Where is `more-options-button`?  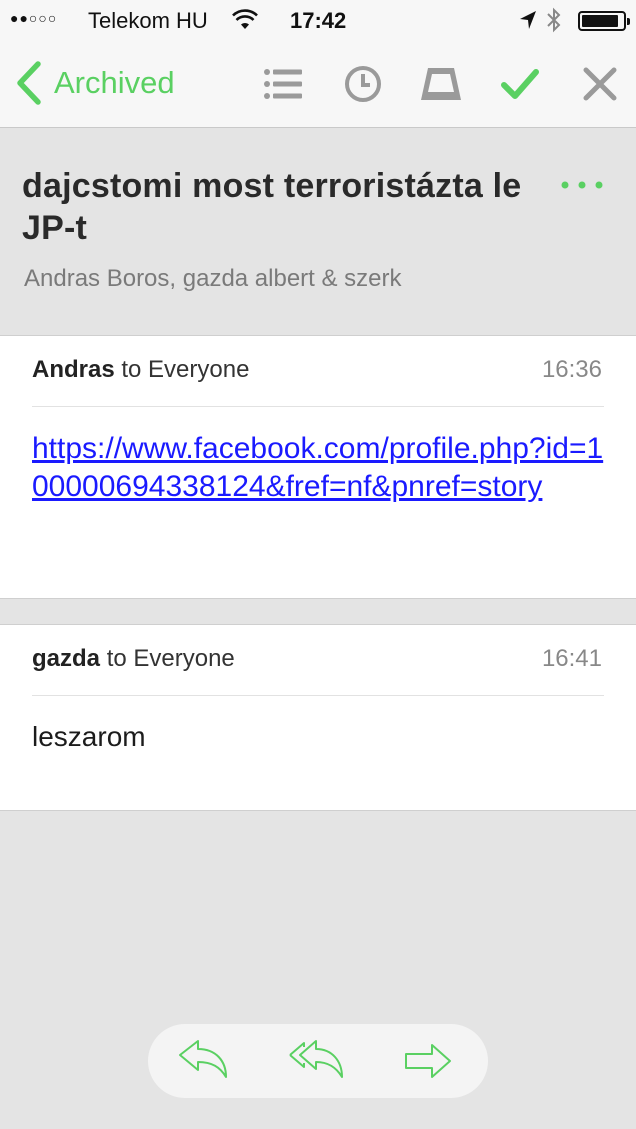 more-options-button is located at coordinates (582, 185).